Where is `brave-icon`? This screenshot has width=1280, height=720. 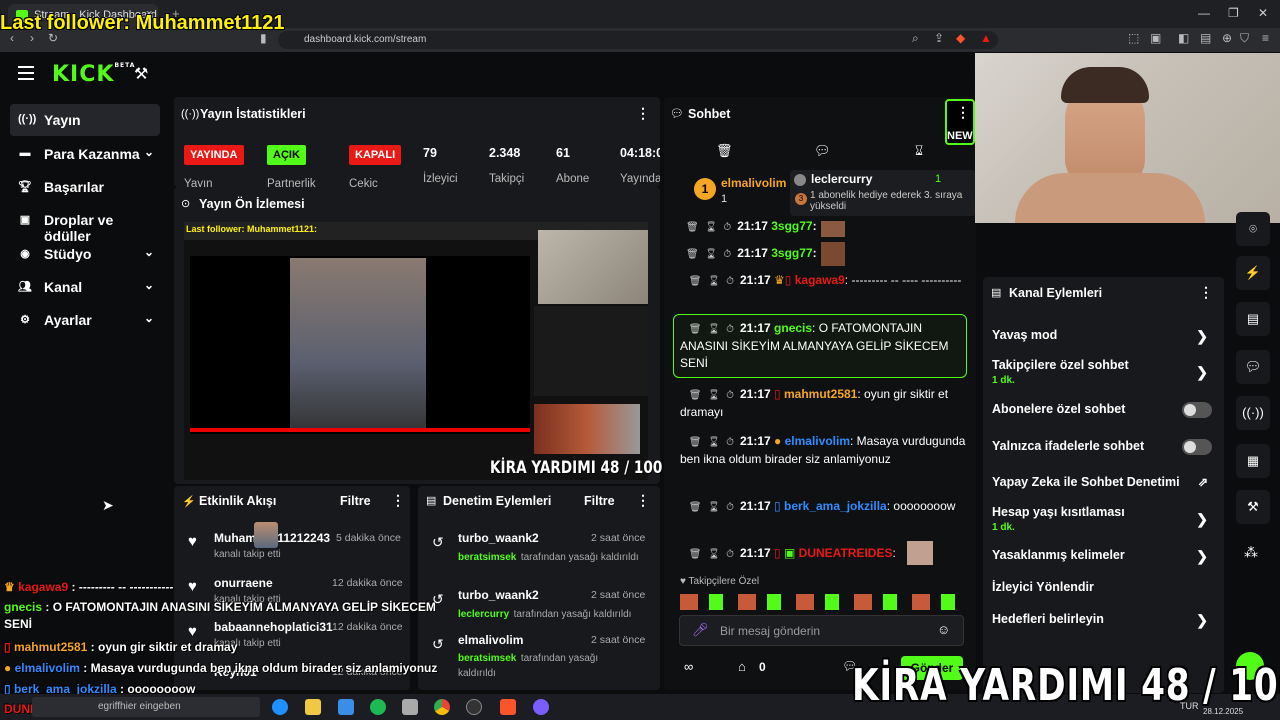 brave-icon is located at coordinates (508, 707).